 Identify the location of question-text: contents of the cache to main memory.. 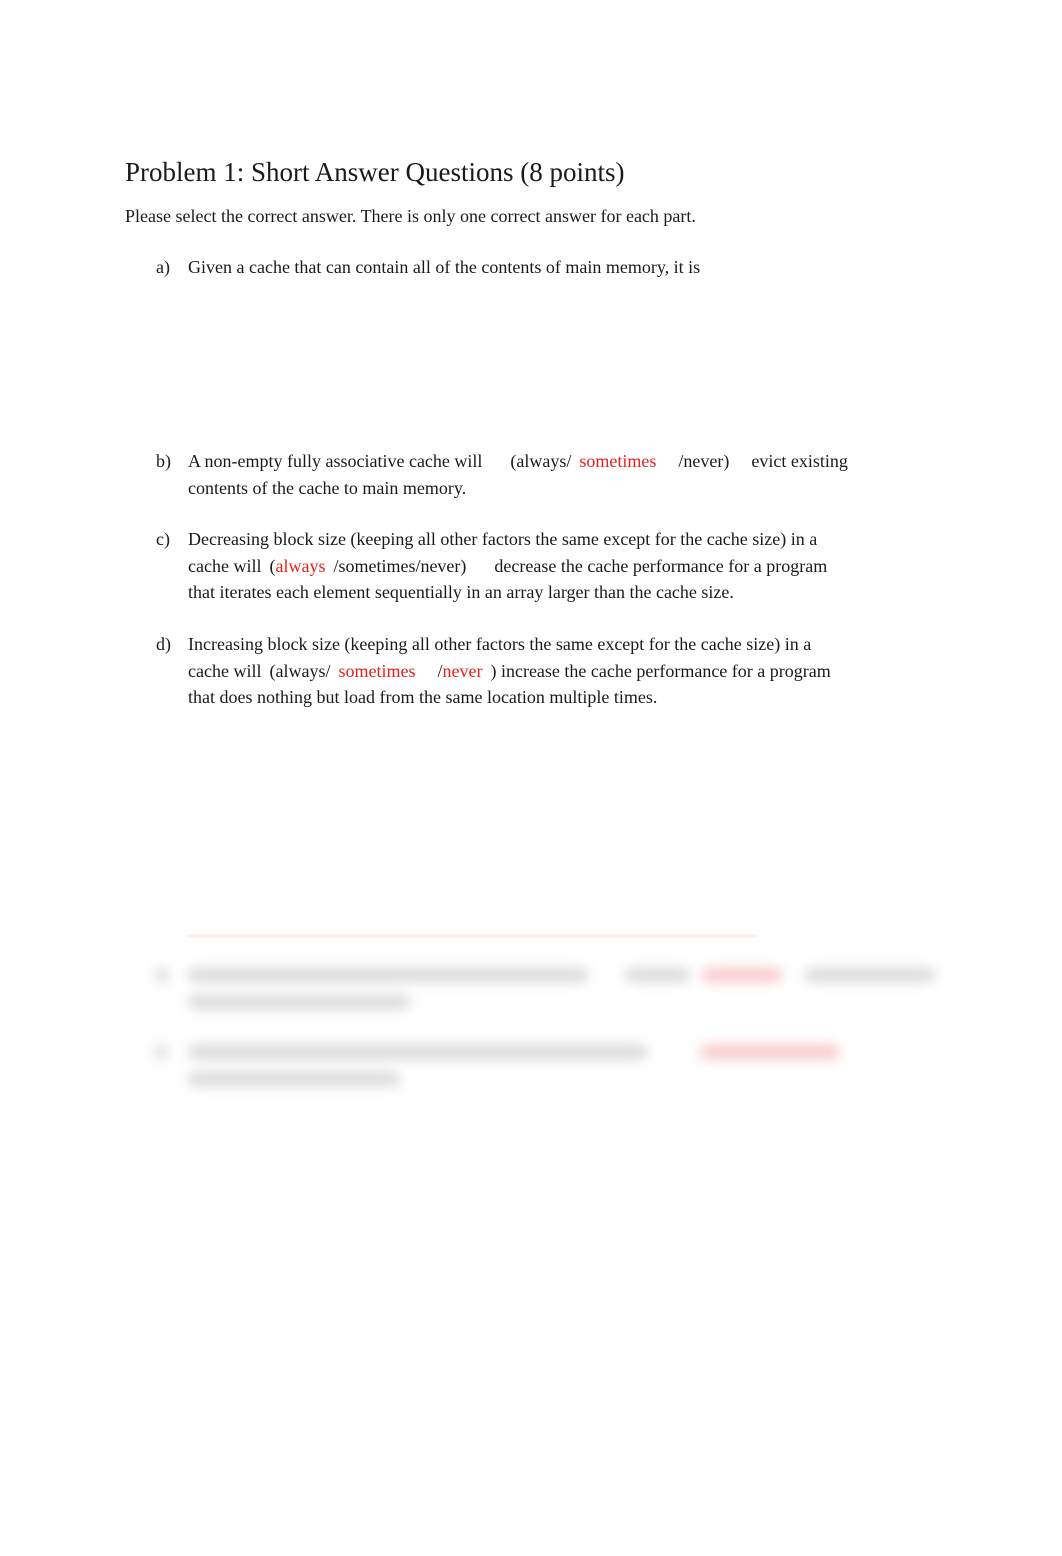
(327, 487).